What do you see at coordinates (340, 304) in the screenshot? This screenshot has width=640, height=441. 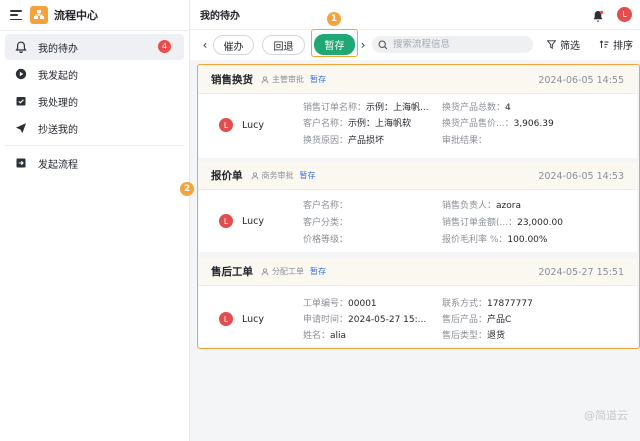 I see `card-field: 工单编号：00001` at bounding box center [340, 304].